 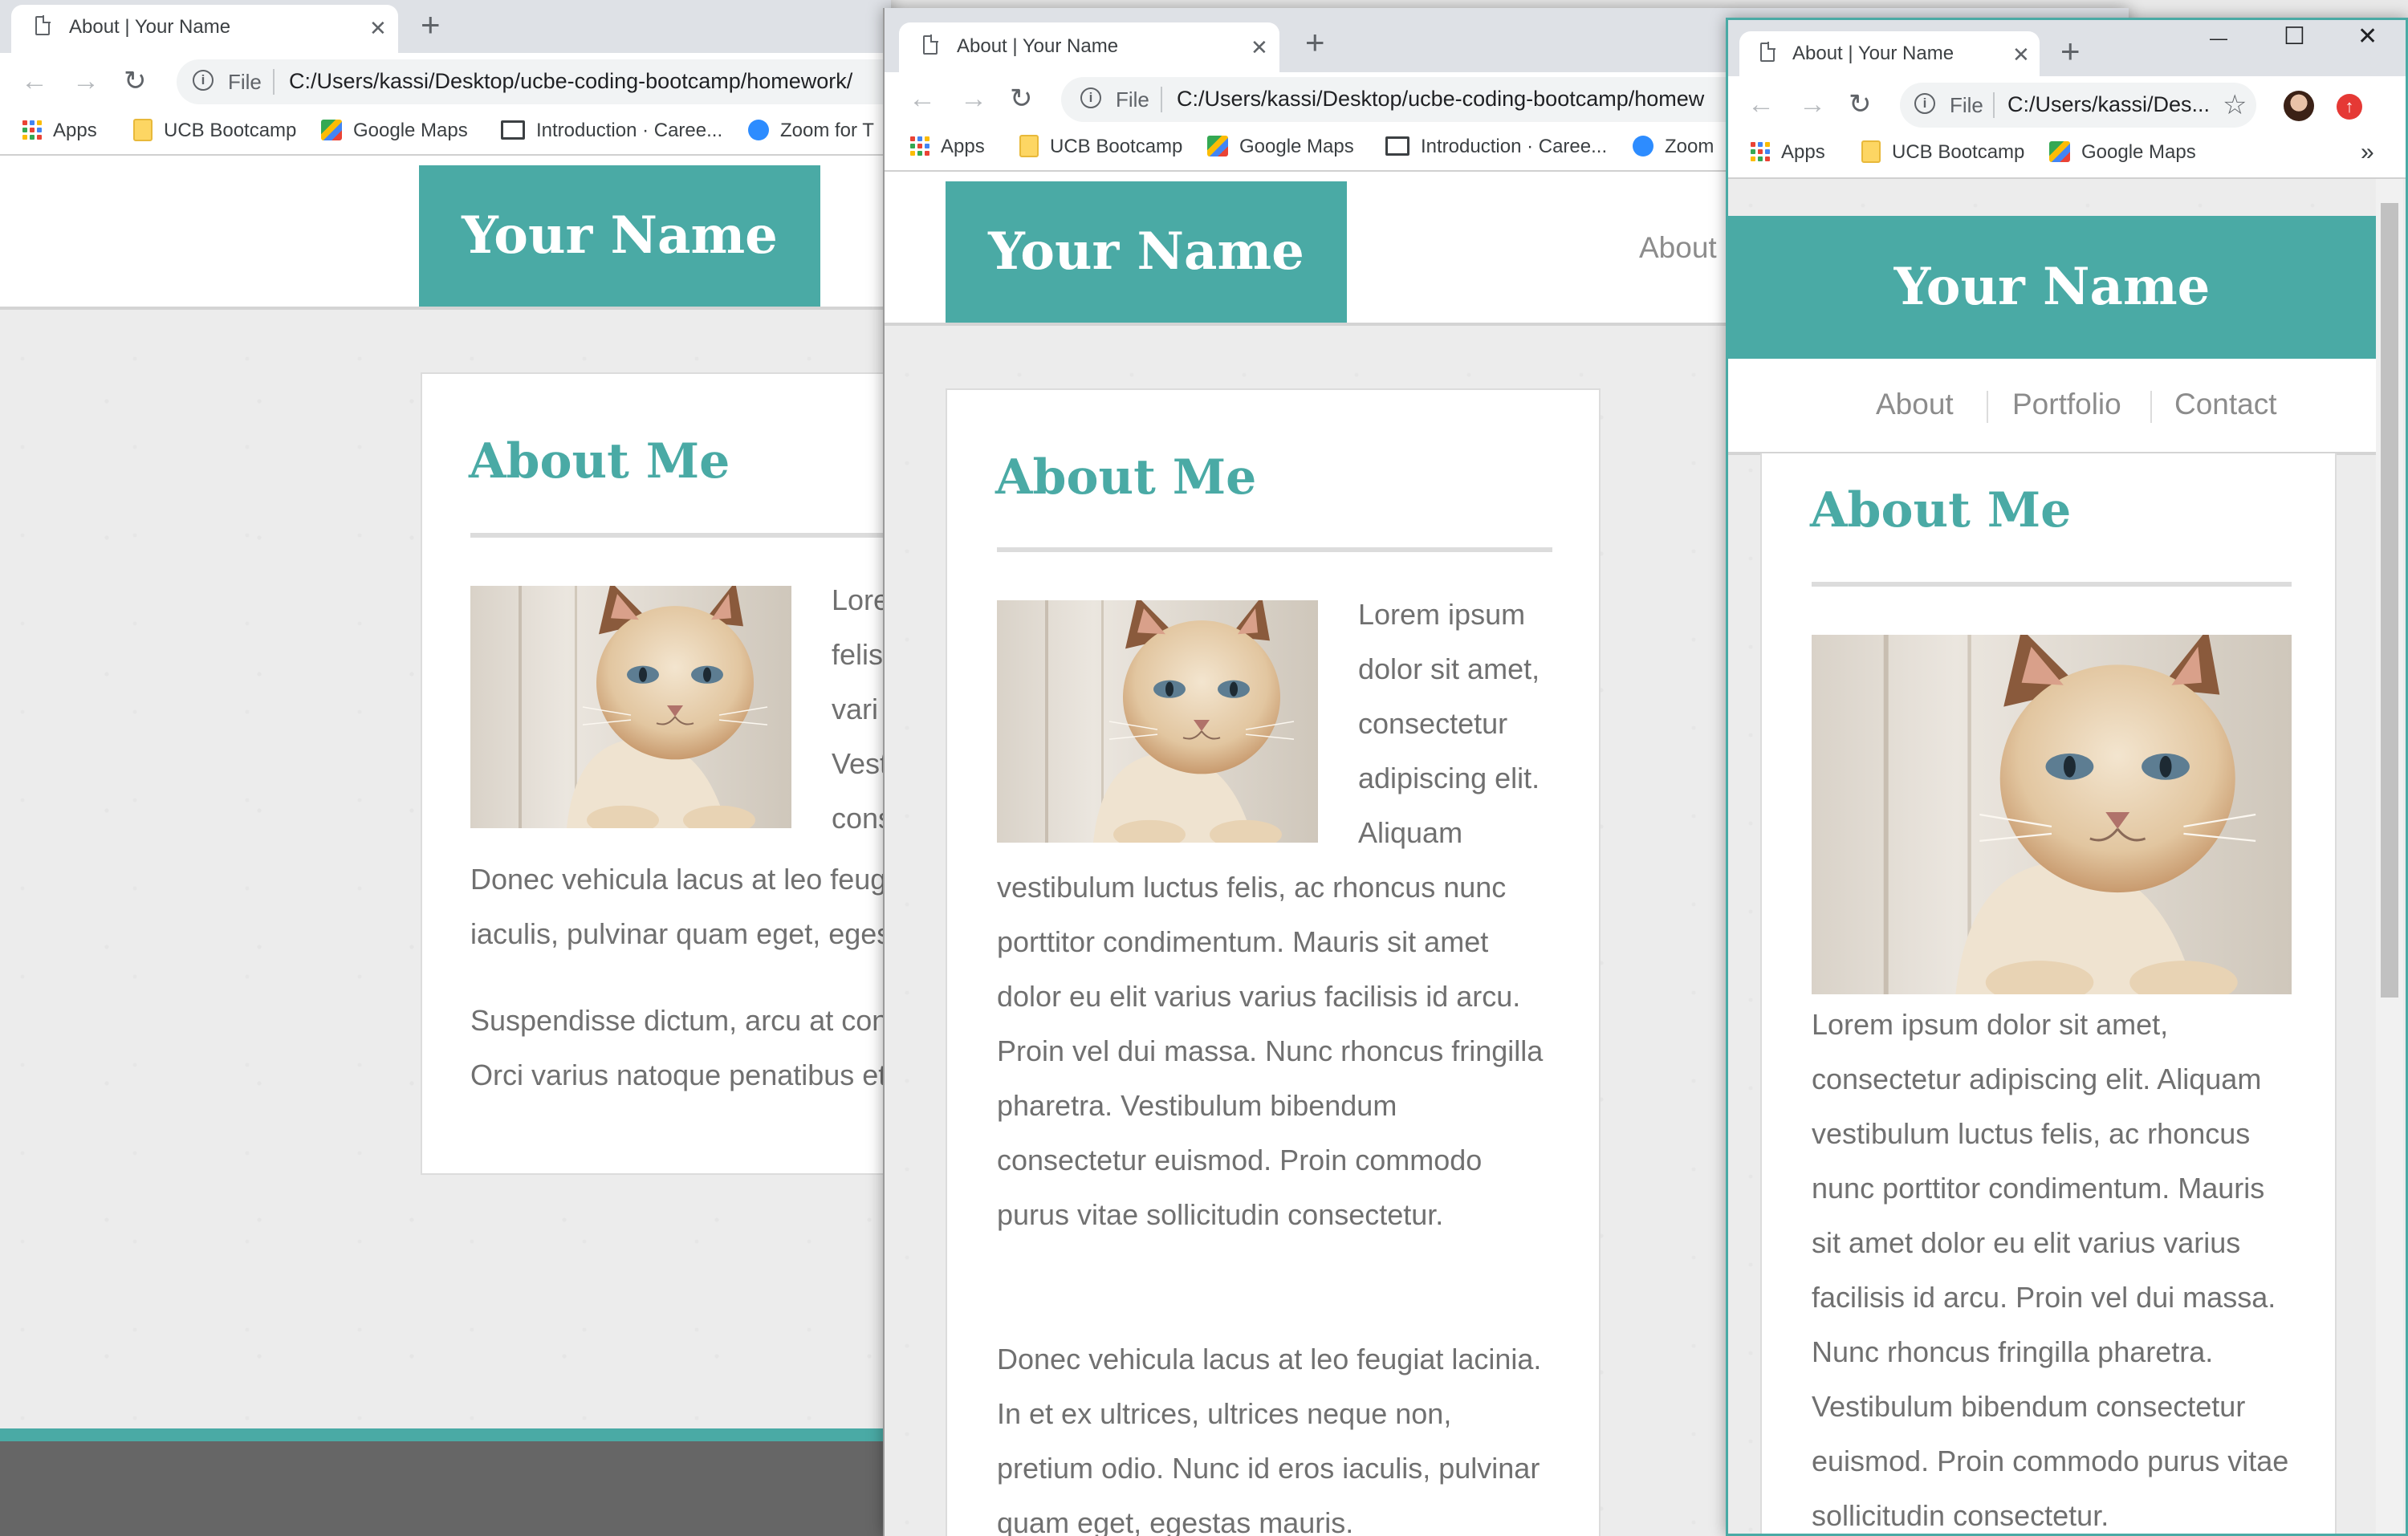 What do you see at coordinates (2225, 404) in the screenshot?
I see `nav-contact: Contact` at bounding box center [2225, 404].